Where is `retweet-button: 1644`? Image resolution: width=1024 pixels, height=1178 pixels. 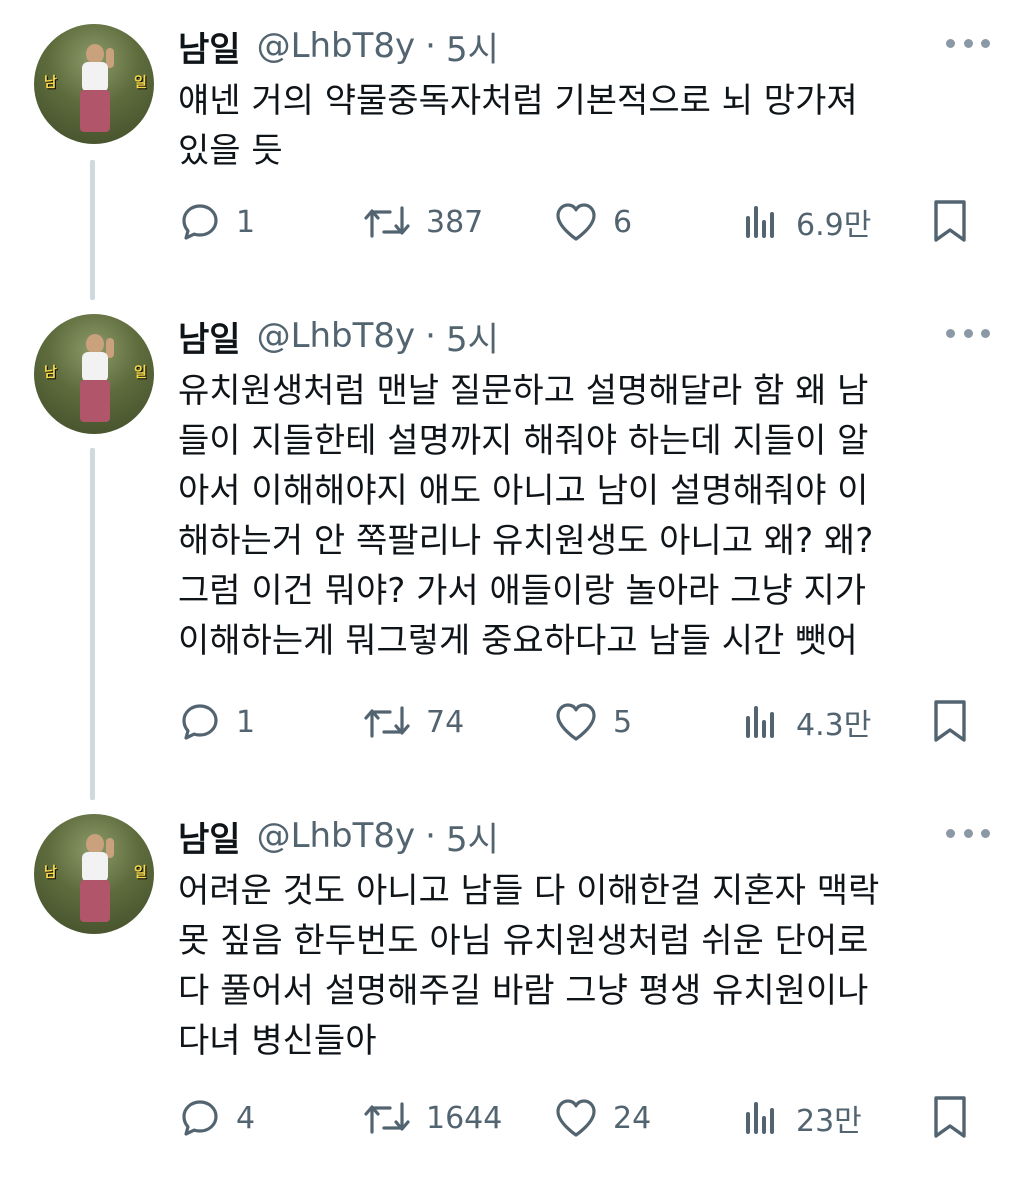
retweet-button: 1644 is located at coordinates (432, 1118).